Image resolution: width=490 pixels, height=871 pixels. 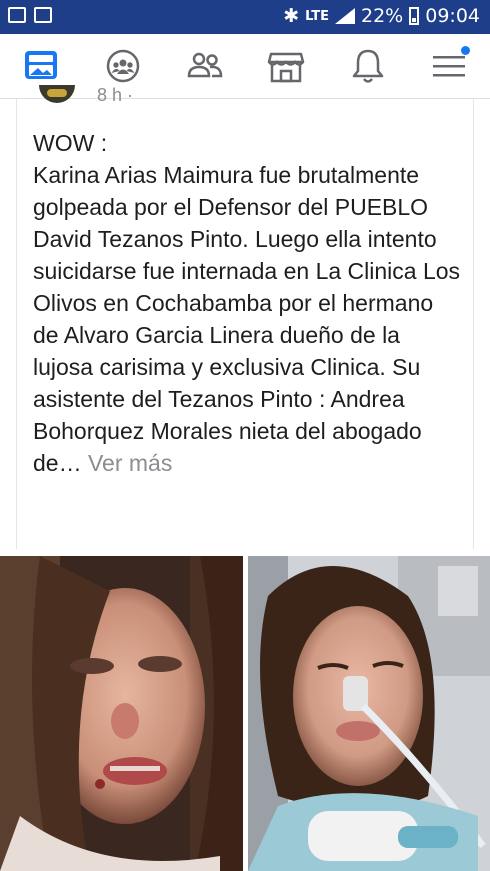 I want to click on battery-percent: 22%, so click(x=382, y=16).